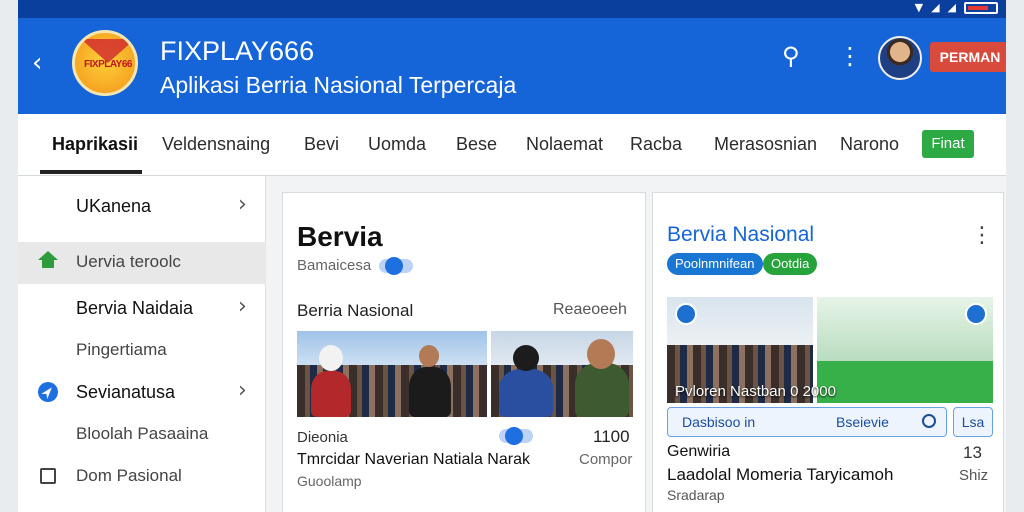 This screenshot has width=1024, height=512. What do you see at coordinates (135, 308) in the screenshot?
I see `sidebar-item-label: Bervia Naidaia` at bounding box center [135, 308].